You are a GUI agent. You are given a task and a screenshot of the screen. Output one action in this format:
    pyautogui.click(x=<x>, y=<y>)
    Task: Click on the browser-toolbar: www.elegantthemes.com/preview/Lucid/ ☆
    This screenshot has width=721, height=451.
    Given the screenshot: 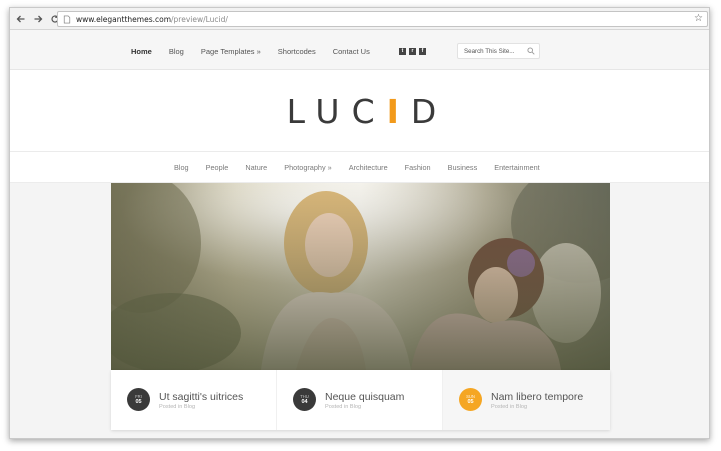 What is the action you would take?
    pyautogui.click(x=359, y=19)
    